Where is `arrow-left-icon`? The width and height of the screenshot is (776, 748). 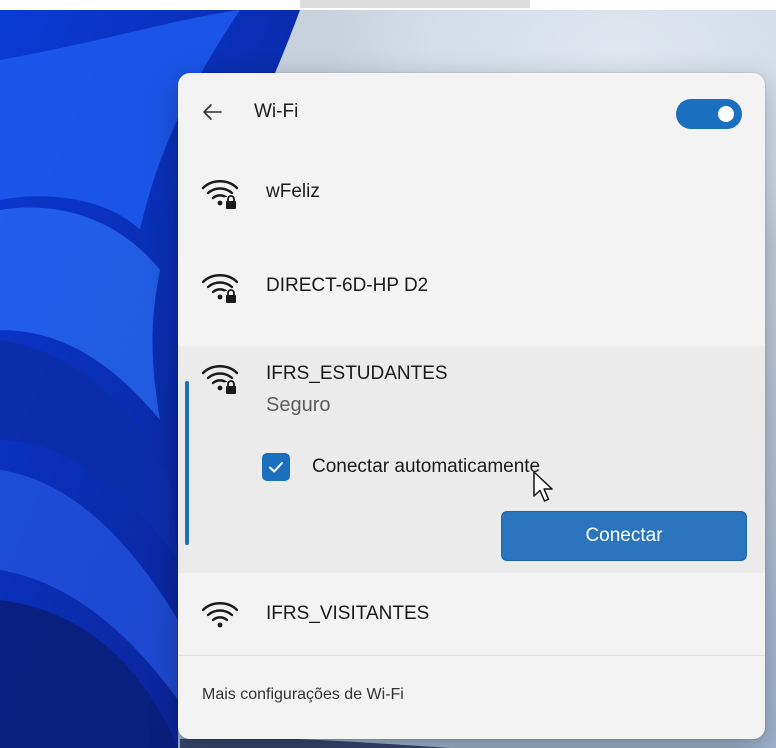
arrow-left-icon is located at coordinates (213, 112).